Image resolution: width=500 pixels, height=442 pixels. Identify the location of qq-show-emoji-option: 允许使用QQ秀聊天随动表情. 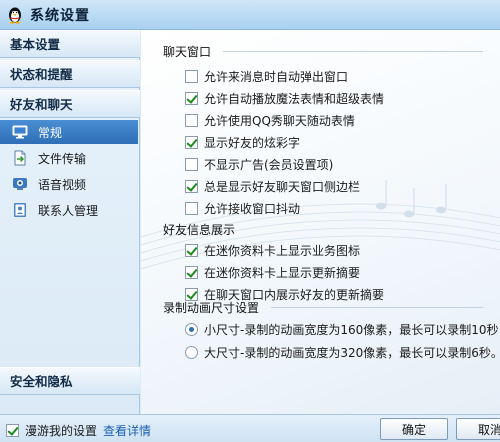
(270, 120).